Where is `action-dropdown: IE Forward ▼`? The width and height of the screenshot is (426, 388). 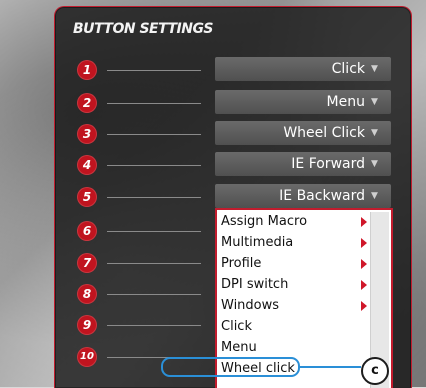
action-dropdown: IE Forward ▼ is located at coordinates (303, 164).